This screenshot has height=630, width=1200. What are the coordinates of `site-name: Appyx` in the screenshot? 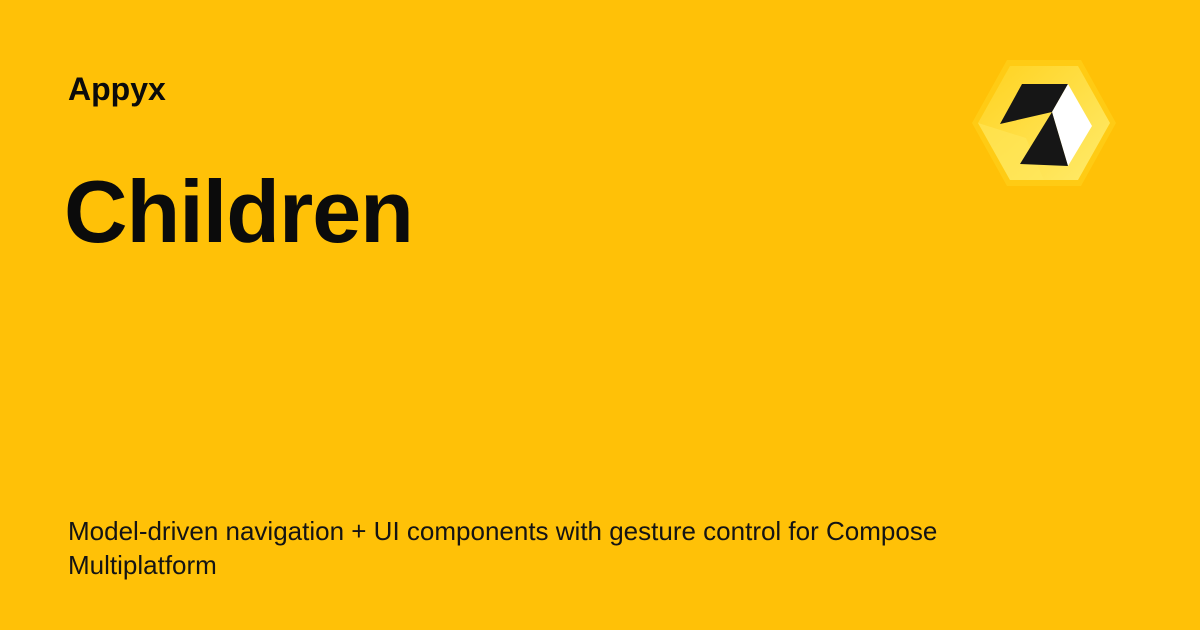 It's located at (117, 89).